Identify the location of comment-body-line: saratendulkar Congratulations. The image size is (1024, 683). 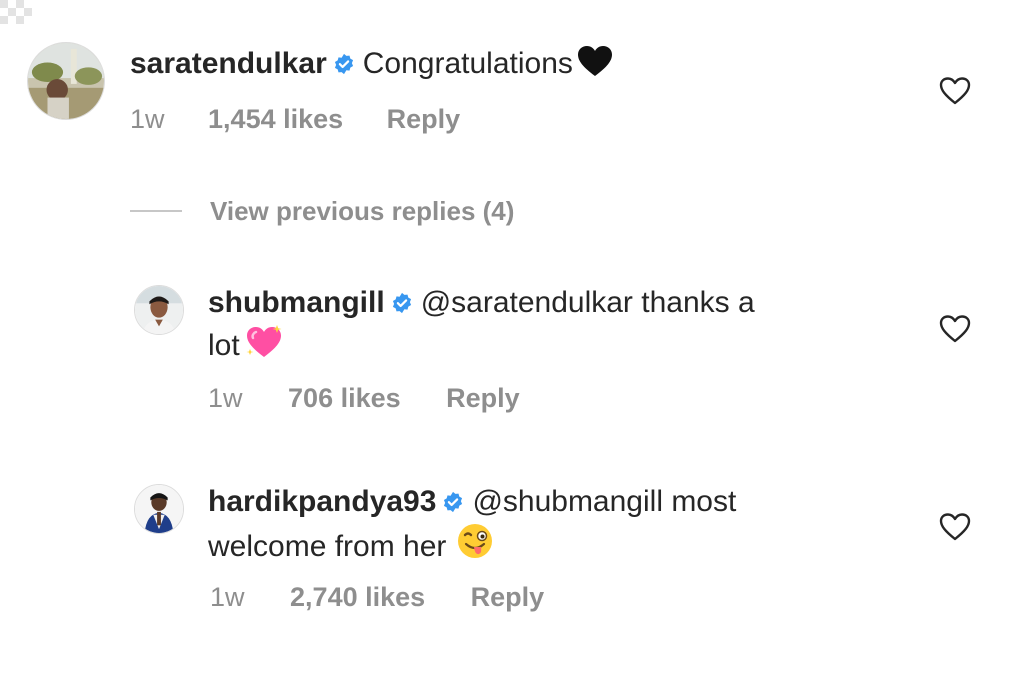
(371, 64).